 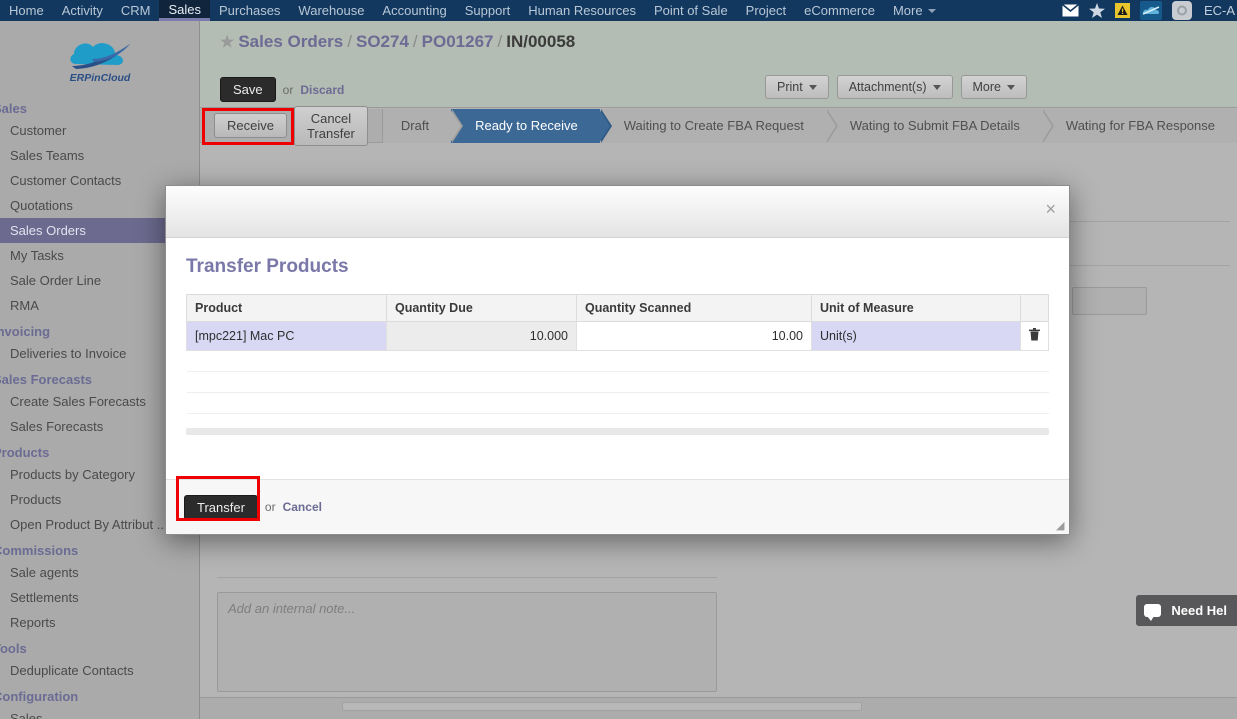 I want to click on need-help-widget: Need Hel, so click(x=1186, y=610).